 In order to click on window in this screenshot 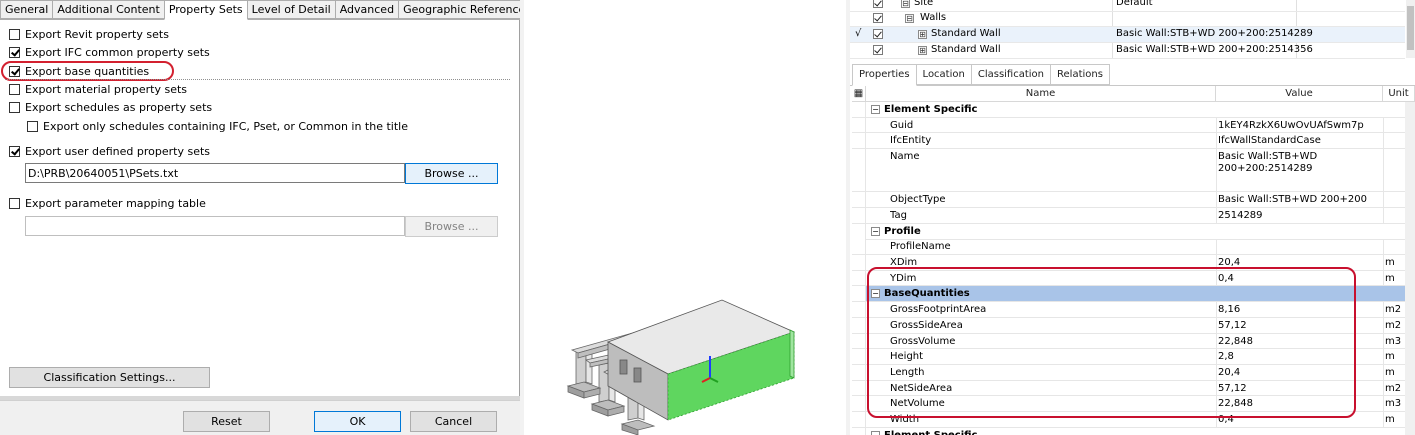, I will do `click(637, 375)`.